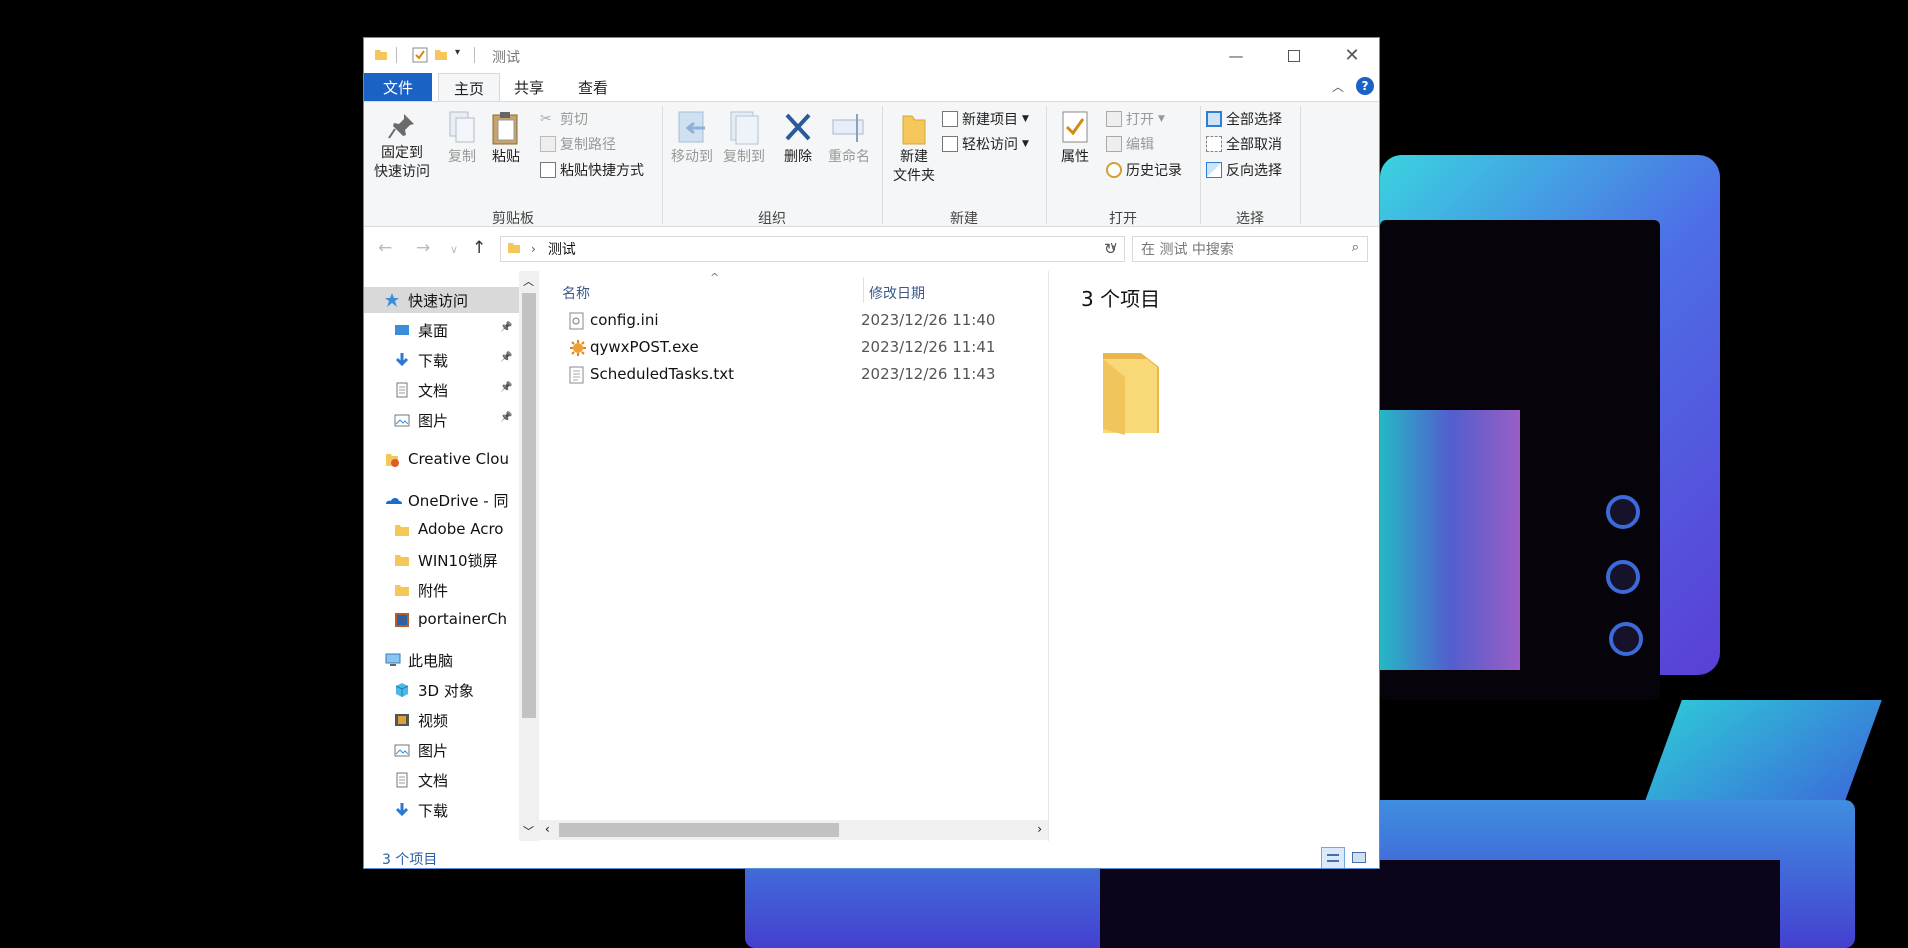  I want to click on group-label-clipboard: 剪贴板, so click(513, 219).